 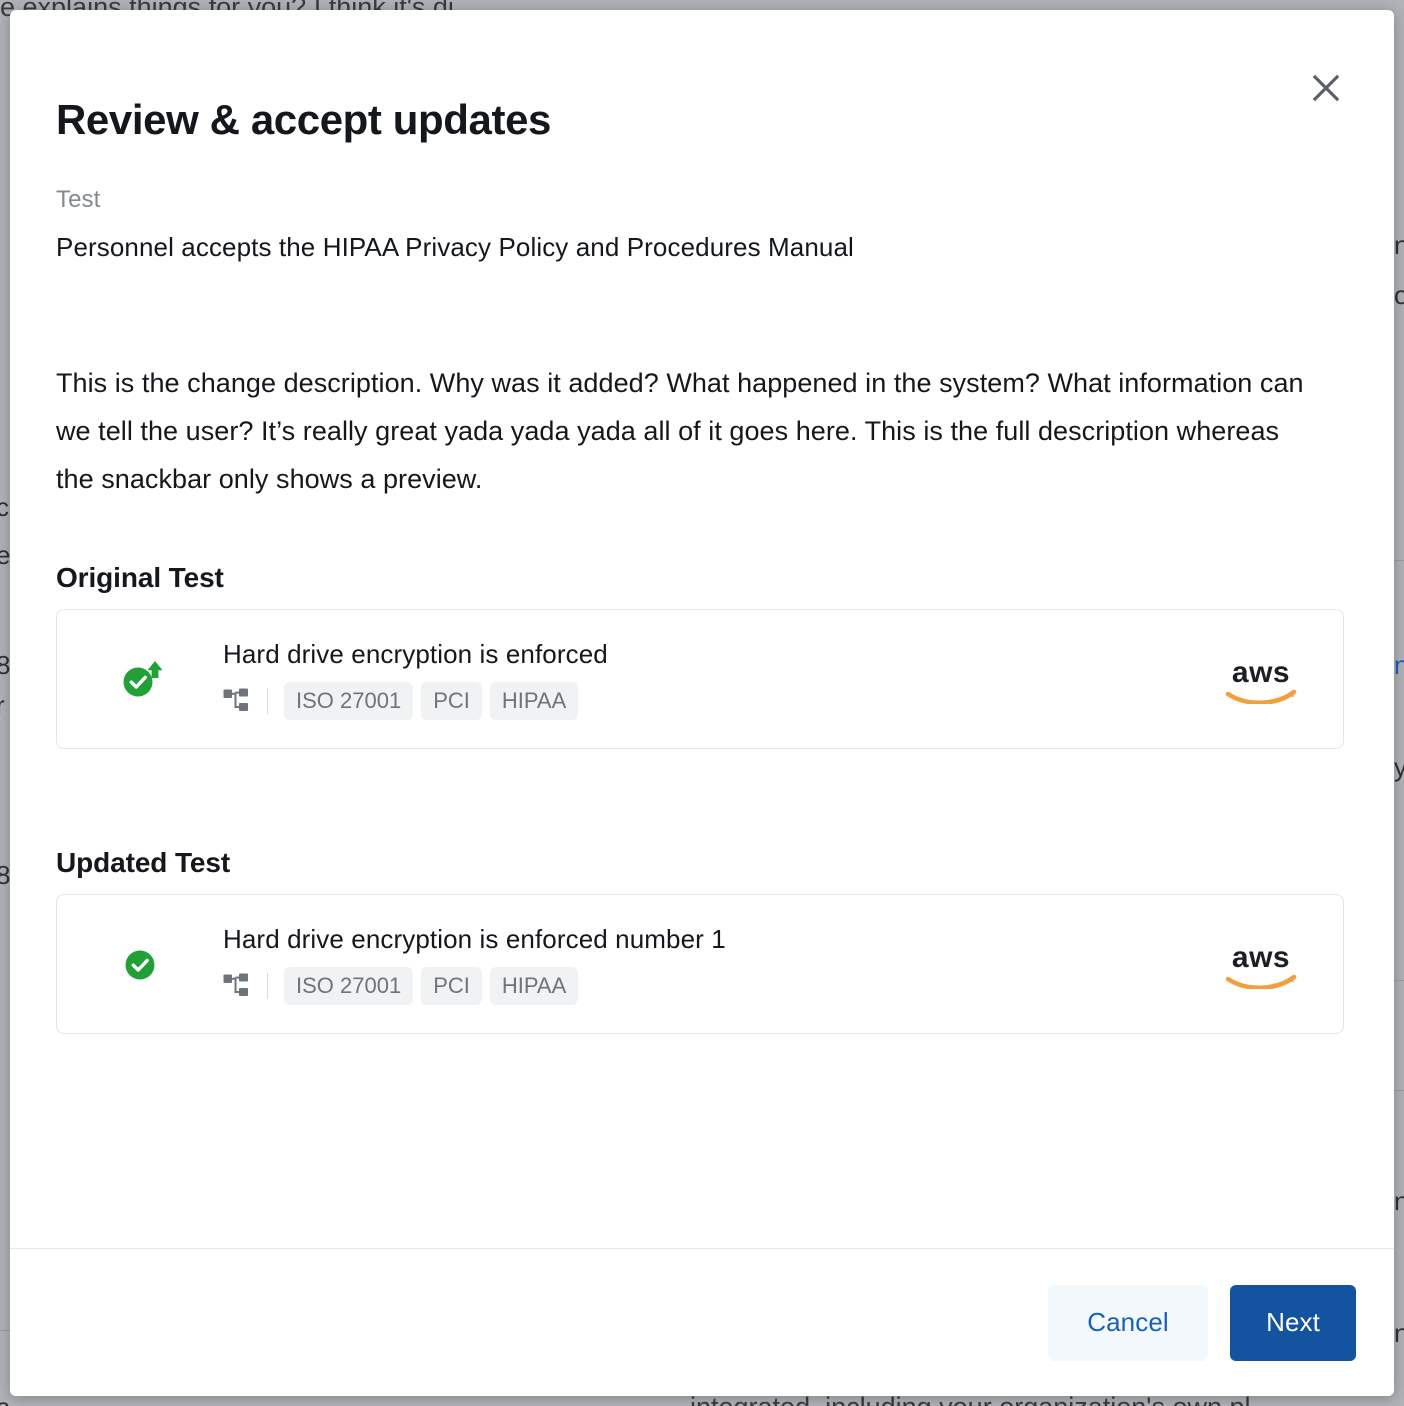 I want to click on test-kicker-label: Test, so click(x=78, y=199).